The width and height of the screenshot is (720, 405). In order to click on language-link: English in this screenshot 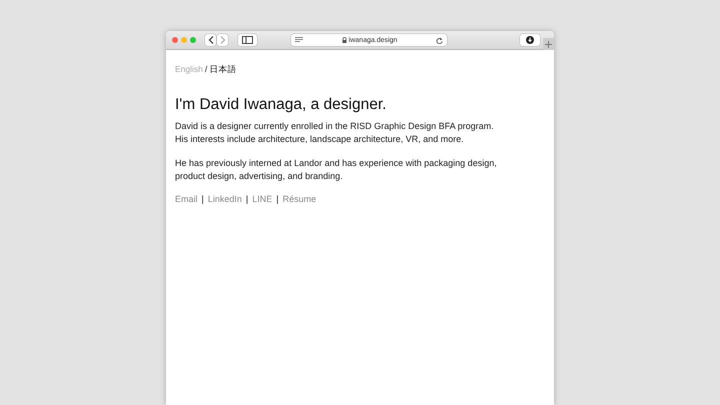, I will do `click(189, 70)`.